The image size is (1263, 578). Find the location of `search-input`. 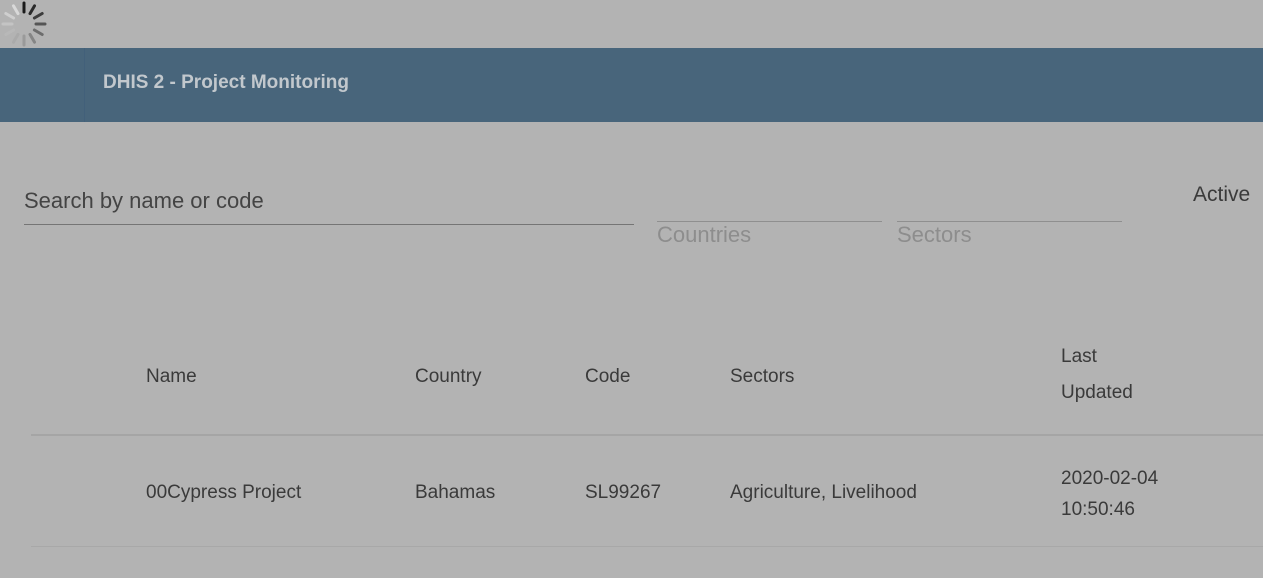

search-input is located at coordinates (324, 201).